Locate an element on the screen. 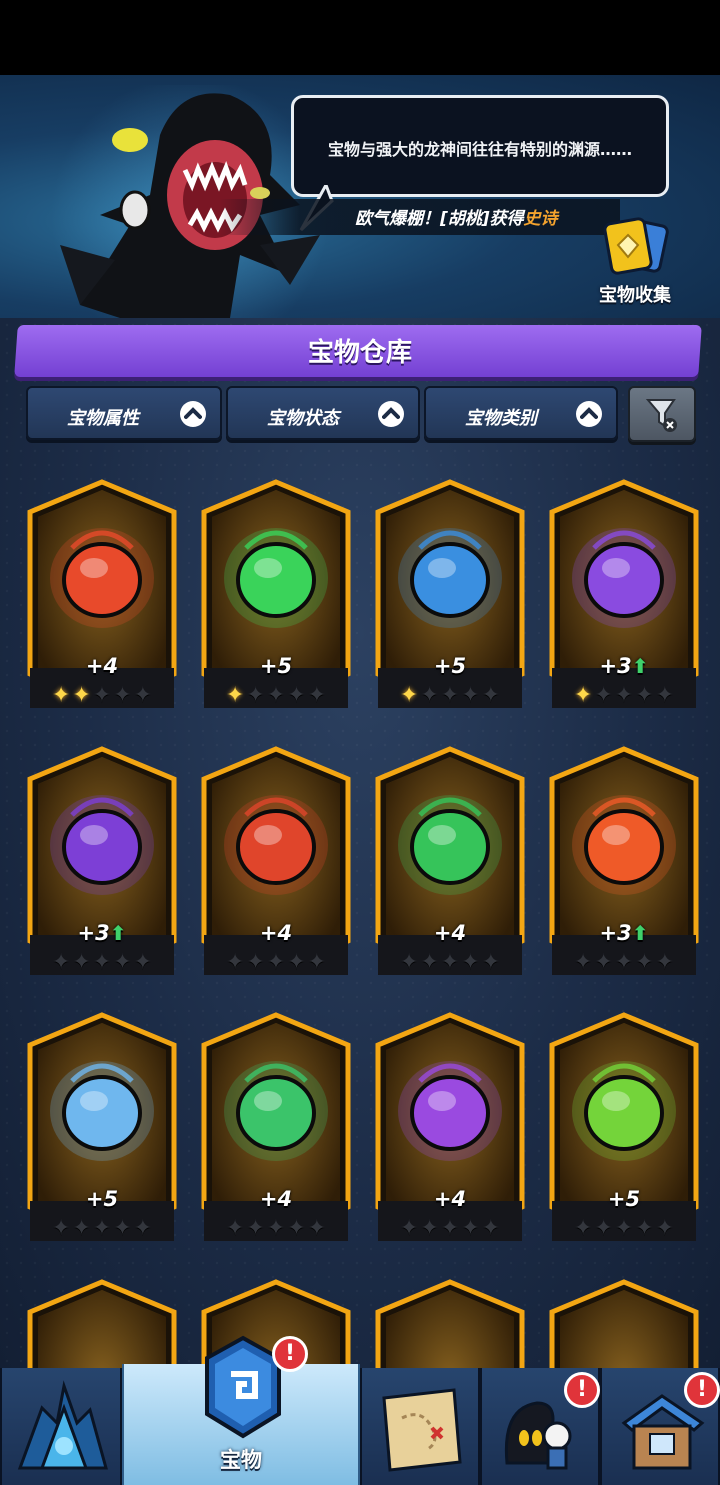 This screenshot has width=720, height=1485. ice-dragon-icon is located at coordinates (102, 1111).